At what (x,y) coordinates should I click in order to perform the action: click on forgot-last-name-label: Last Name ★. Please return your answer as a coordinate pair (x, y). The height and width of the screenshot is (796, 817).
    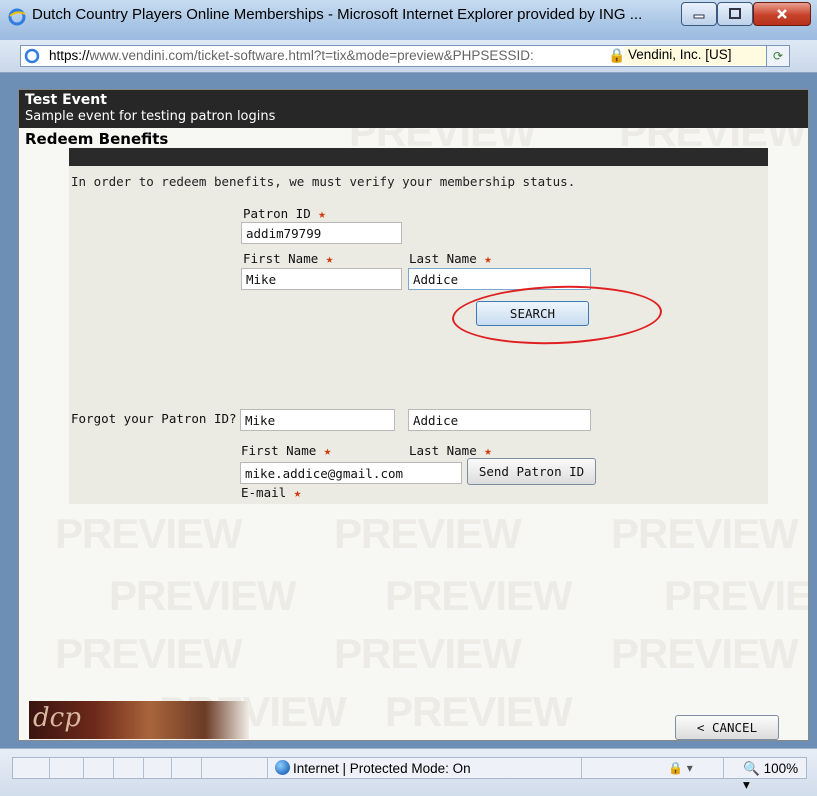
    Looking at the image, I should click on (450, 450).